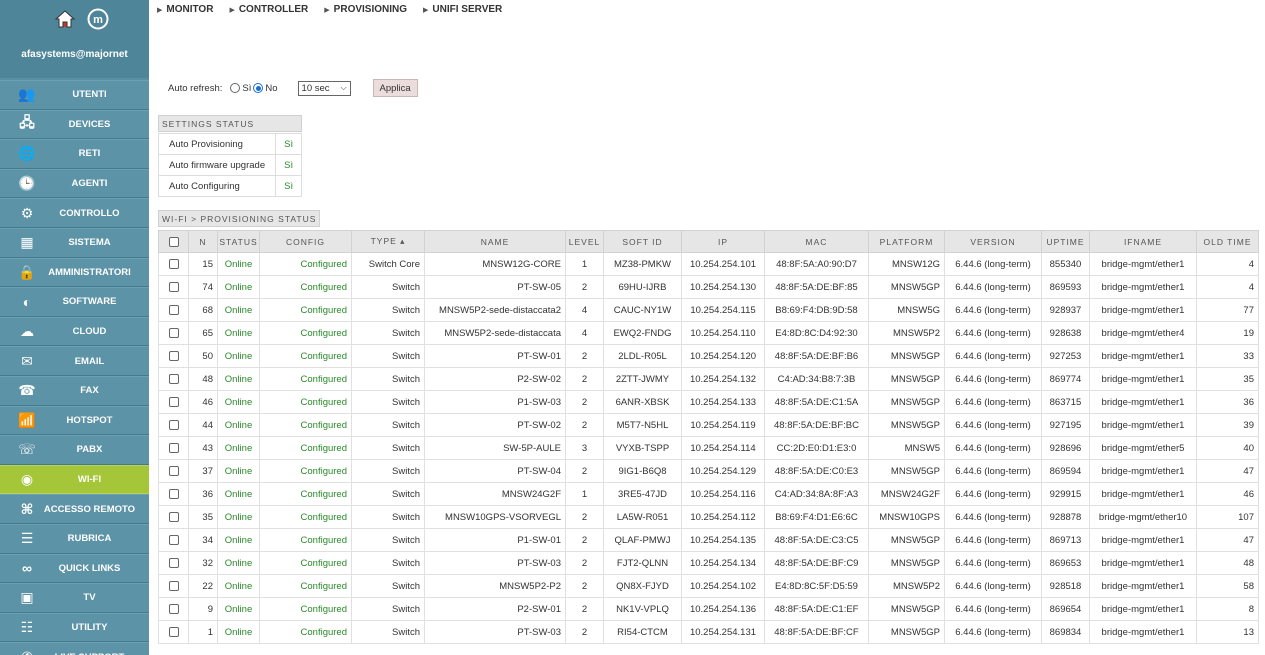 The height and width of the screenshot is (655, 1265). What do you see at coordinates (395, 88) in the screenshot?
I see `apply-button: Applica` at bounding box center [395, 88].